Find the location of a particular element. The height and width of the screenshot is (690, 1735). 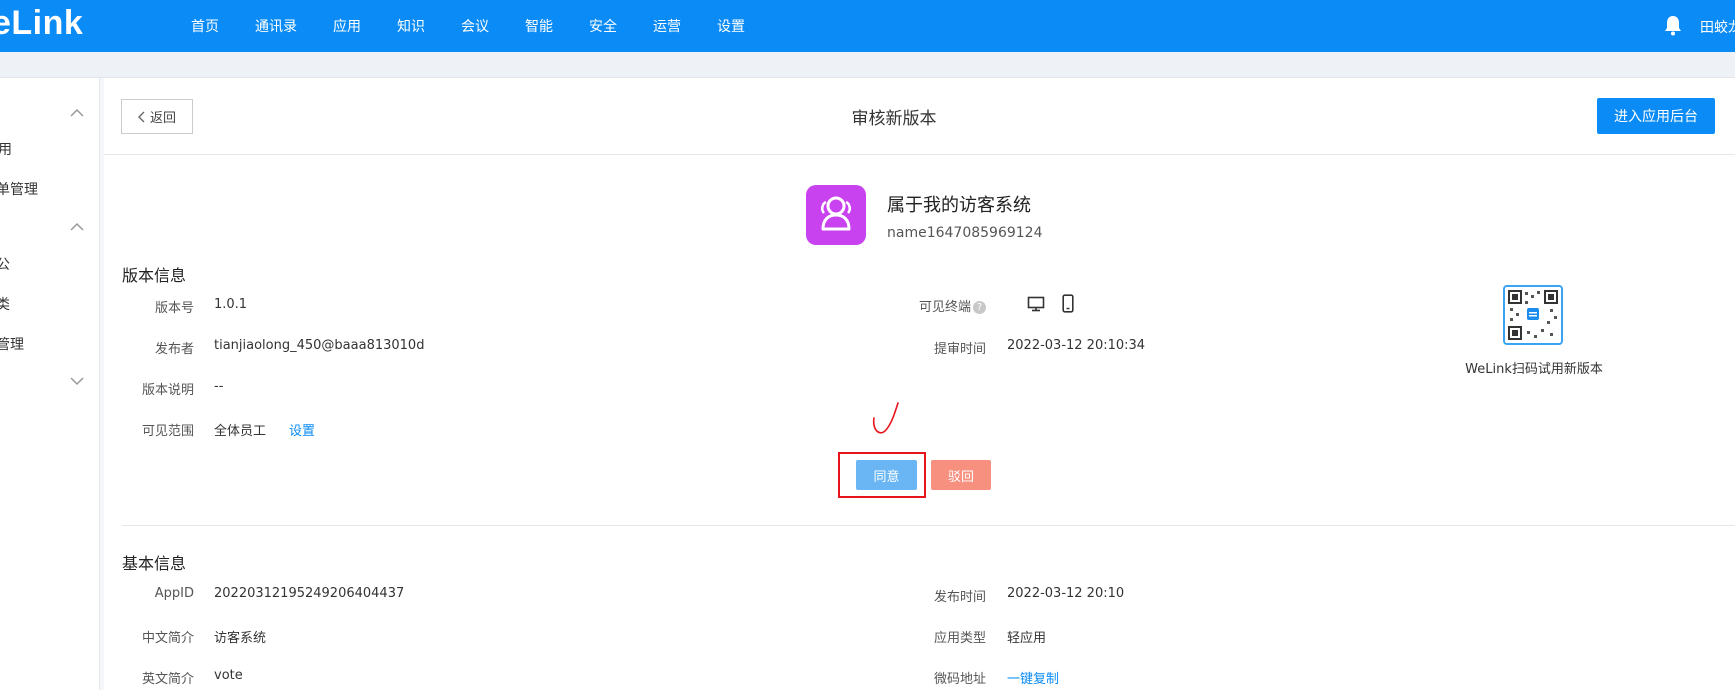

version-number-value: 1.0.1 is located at coordinates (231, 304).